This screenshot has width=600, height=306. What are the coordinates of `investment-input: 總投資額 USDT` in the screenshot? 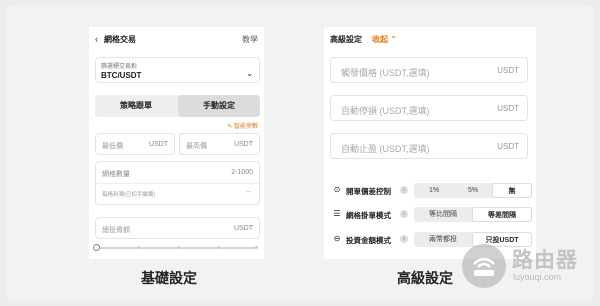 It's located at (177, 228).